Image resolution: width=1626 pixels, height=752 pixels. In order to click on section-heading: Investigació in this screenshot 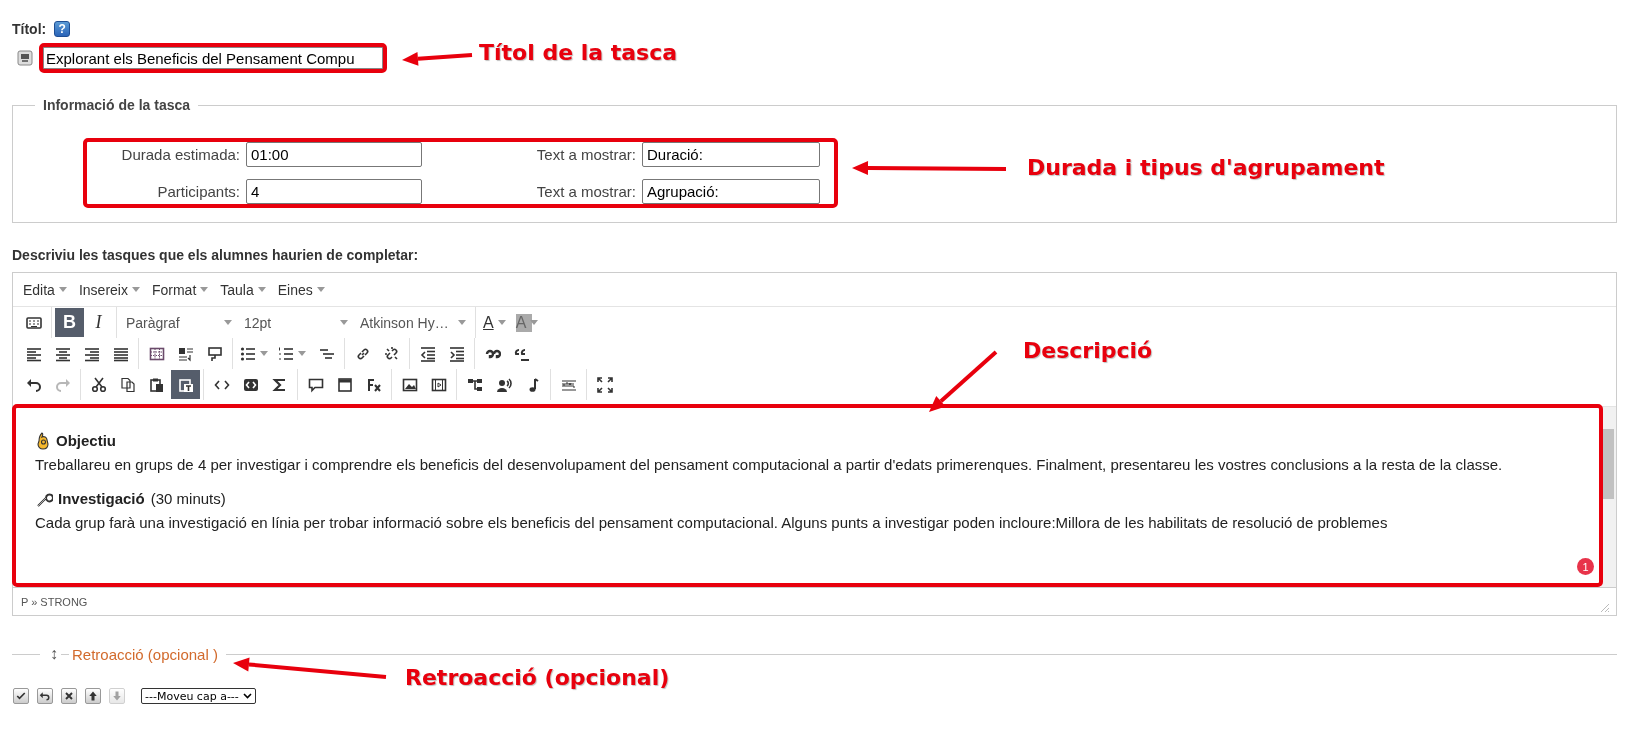, I will do `click(101, 499)`.